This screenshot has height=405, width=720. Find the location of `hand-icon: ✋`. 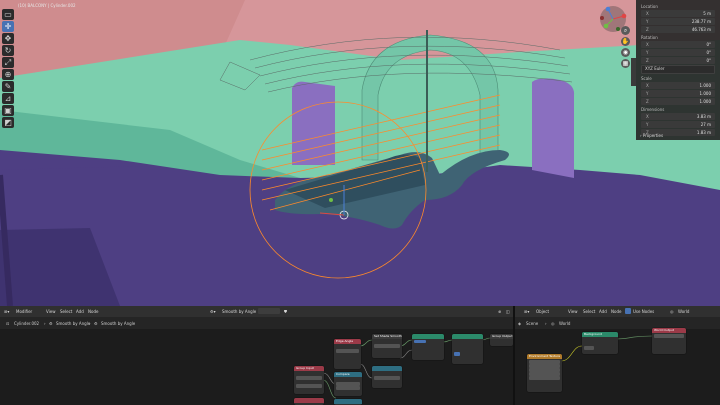

hand-icon: ✋ is located at coordinates (625, 41).